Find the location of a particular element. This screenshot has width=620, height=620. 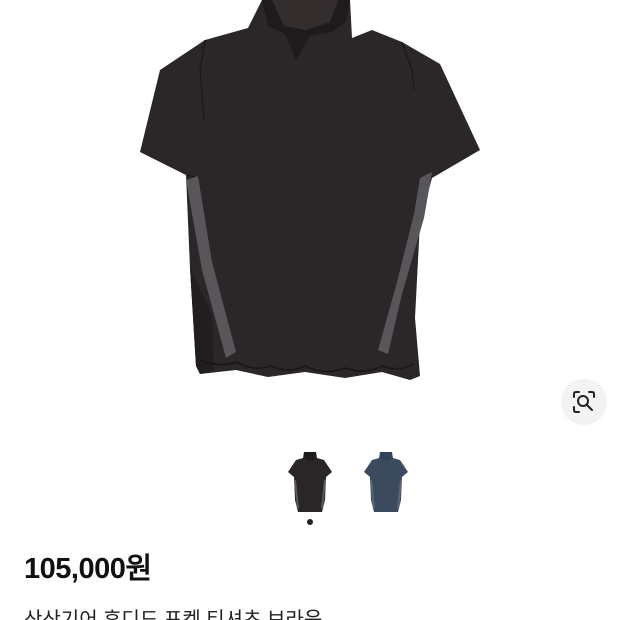

brown-shirt-thumbnail is located at coordinates (310, 482).